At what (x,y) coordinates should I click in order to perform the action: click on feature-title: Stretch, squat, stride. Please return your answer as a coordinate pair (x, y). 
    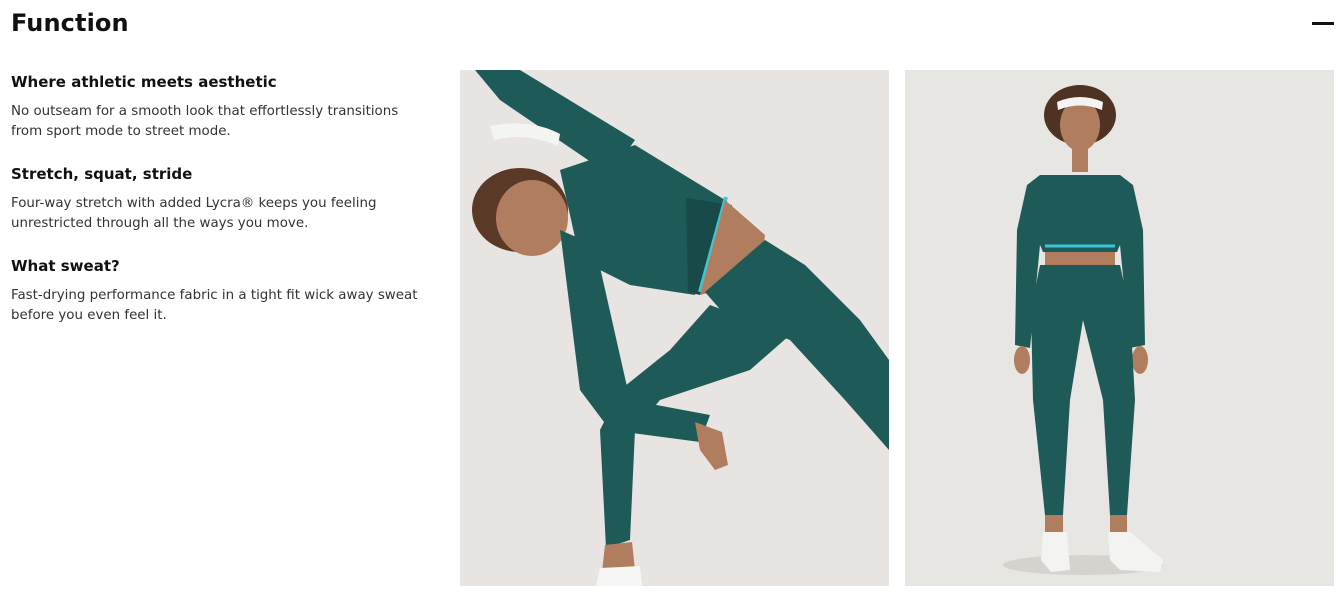
    Looking at the image, I should click on (102, 174).